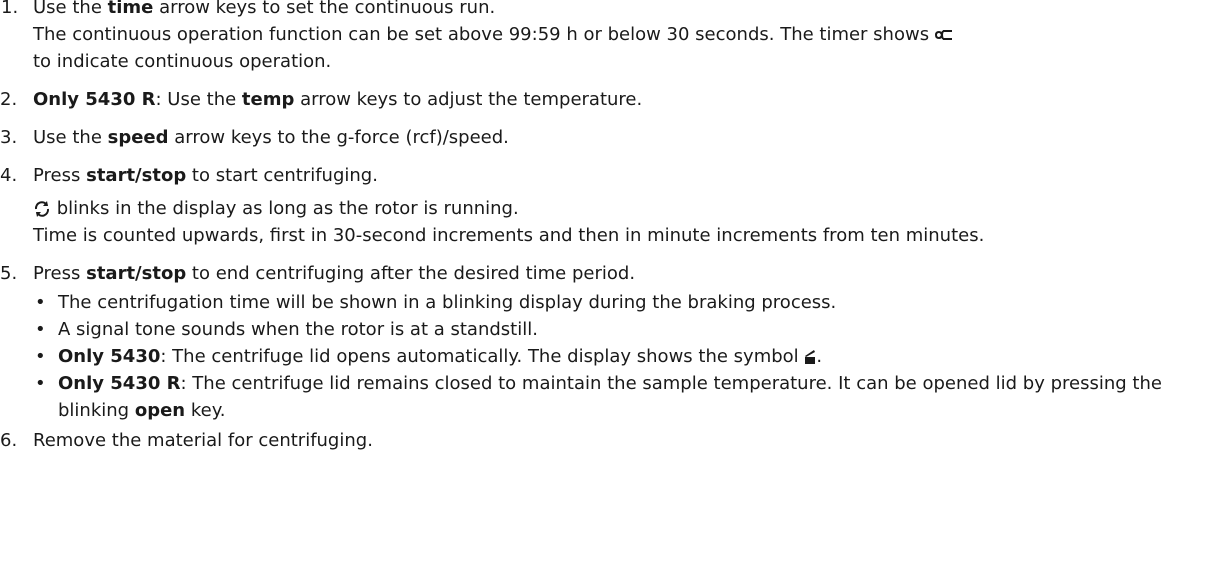 Image resolution: width=1208 pixels, height=568 pixels. I want to click on step-number: 4., so click(9, 175).